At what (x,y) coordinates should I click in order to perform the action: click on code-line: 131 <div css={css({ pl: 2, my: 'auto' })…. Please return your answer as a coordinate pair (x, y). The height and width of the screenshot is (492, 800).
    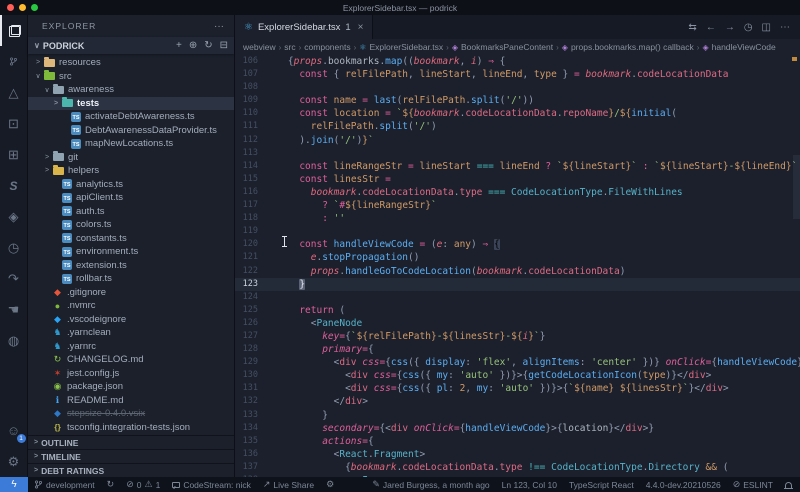
    Looking at the image, I should click on (517, 388).